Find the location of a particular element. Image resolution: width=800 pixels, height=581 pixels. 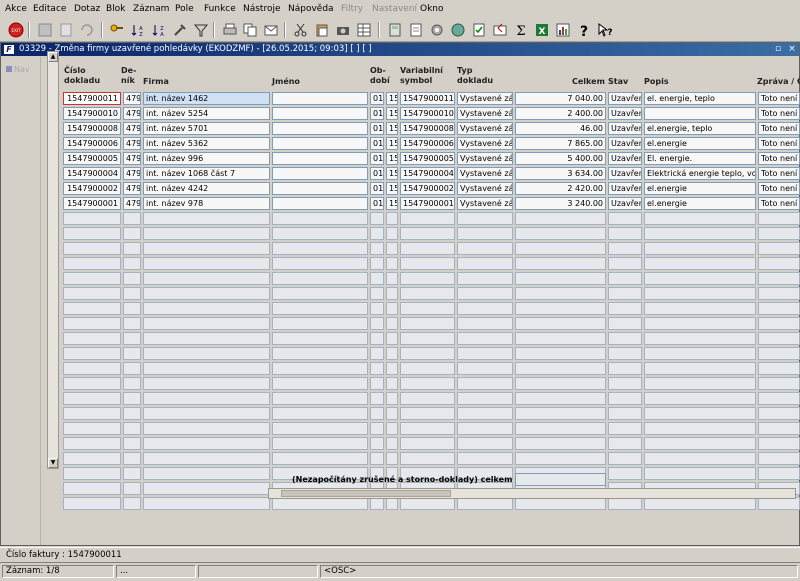

menu-editace: Editace is located at coordinates (49, 9).